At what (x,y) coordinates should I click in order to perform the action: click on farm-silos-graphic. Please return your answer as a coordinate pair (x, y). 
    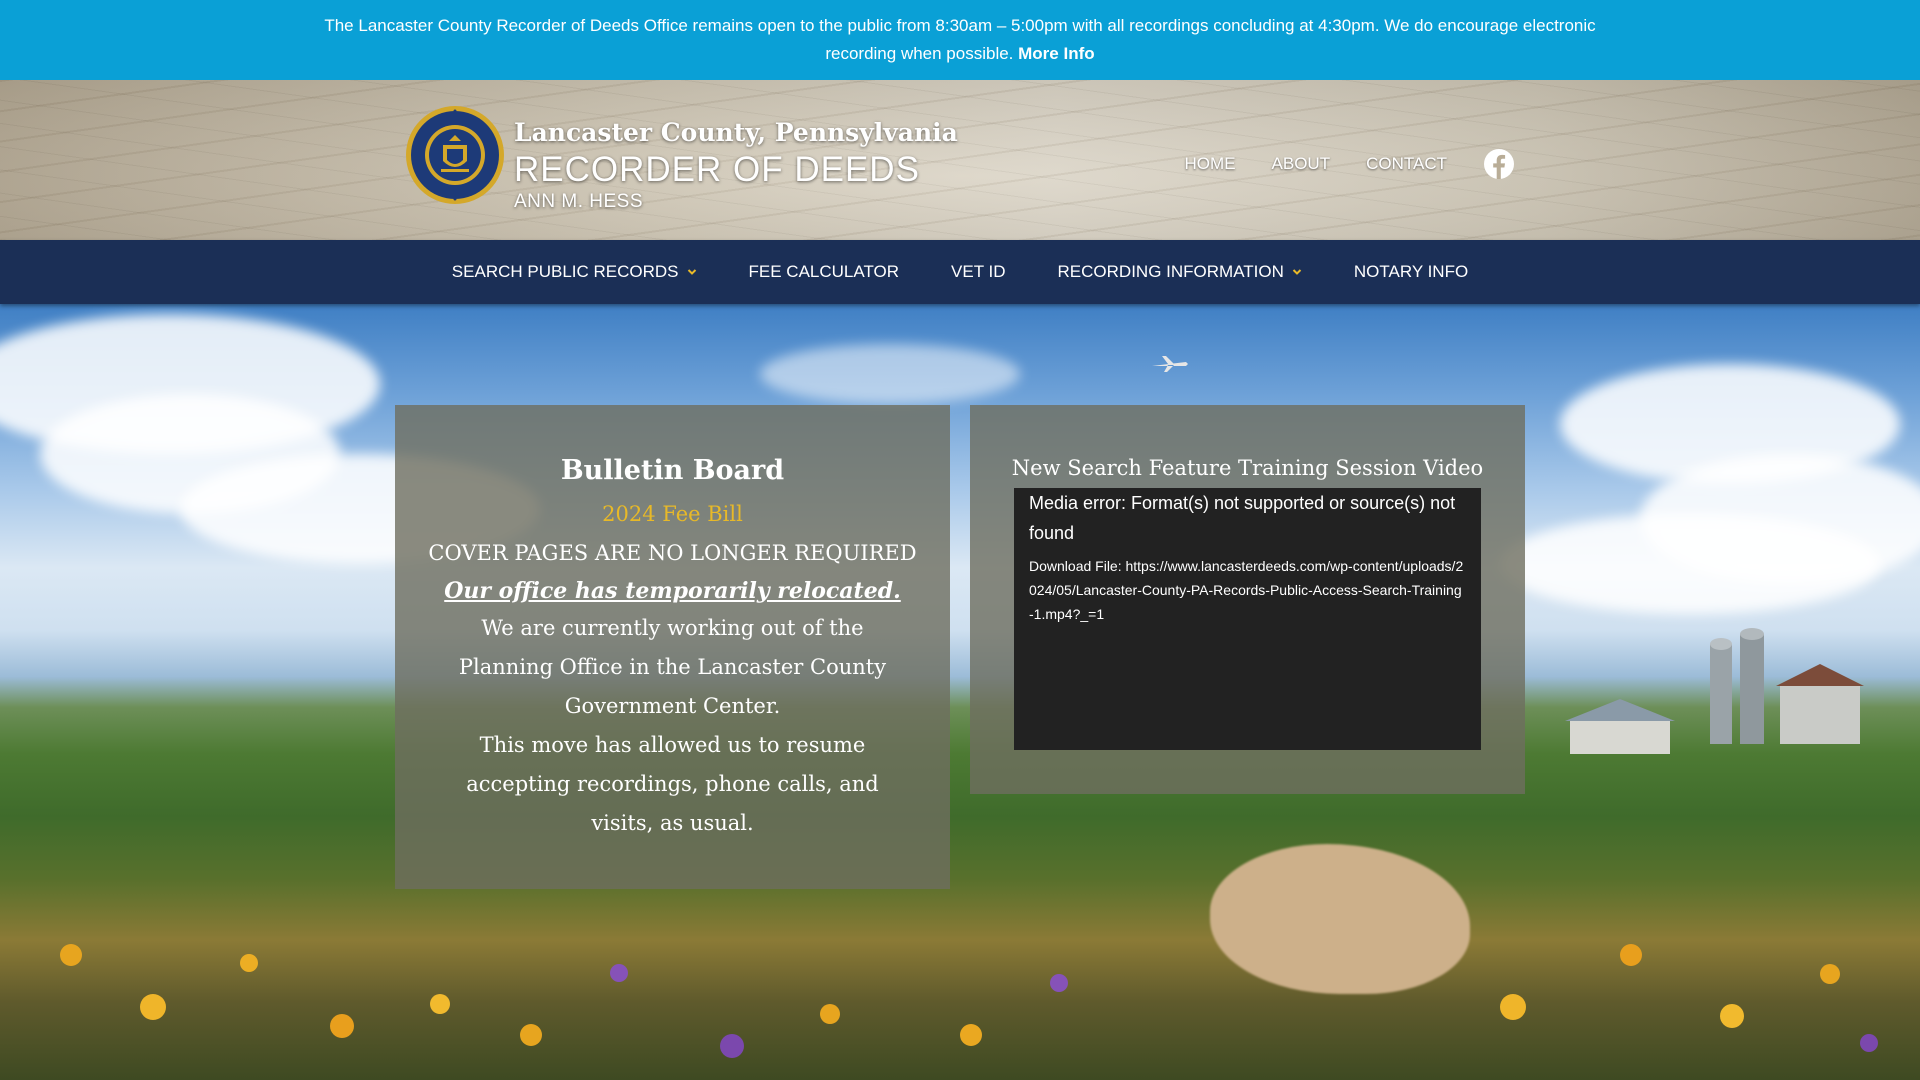
    Looking at the image, I should click on (1787, 686).